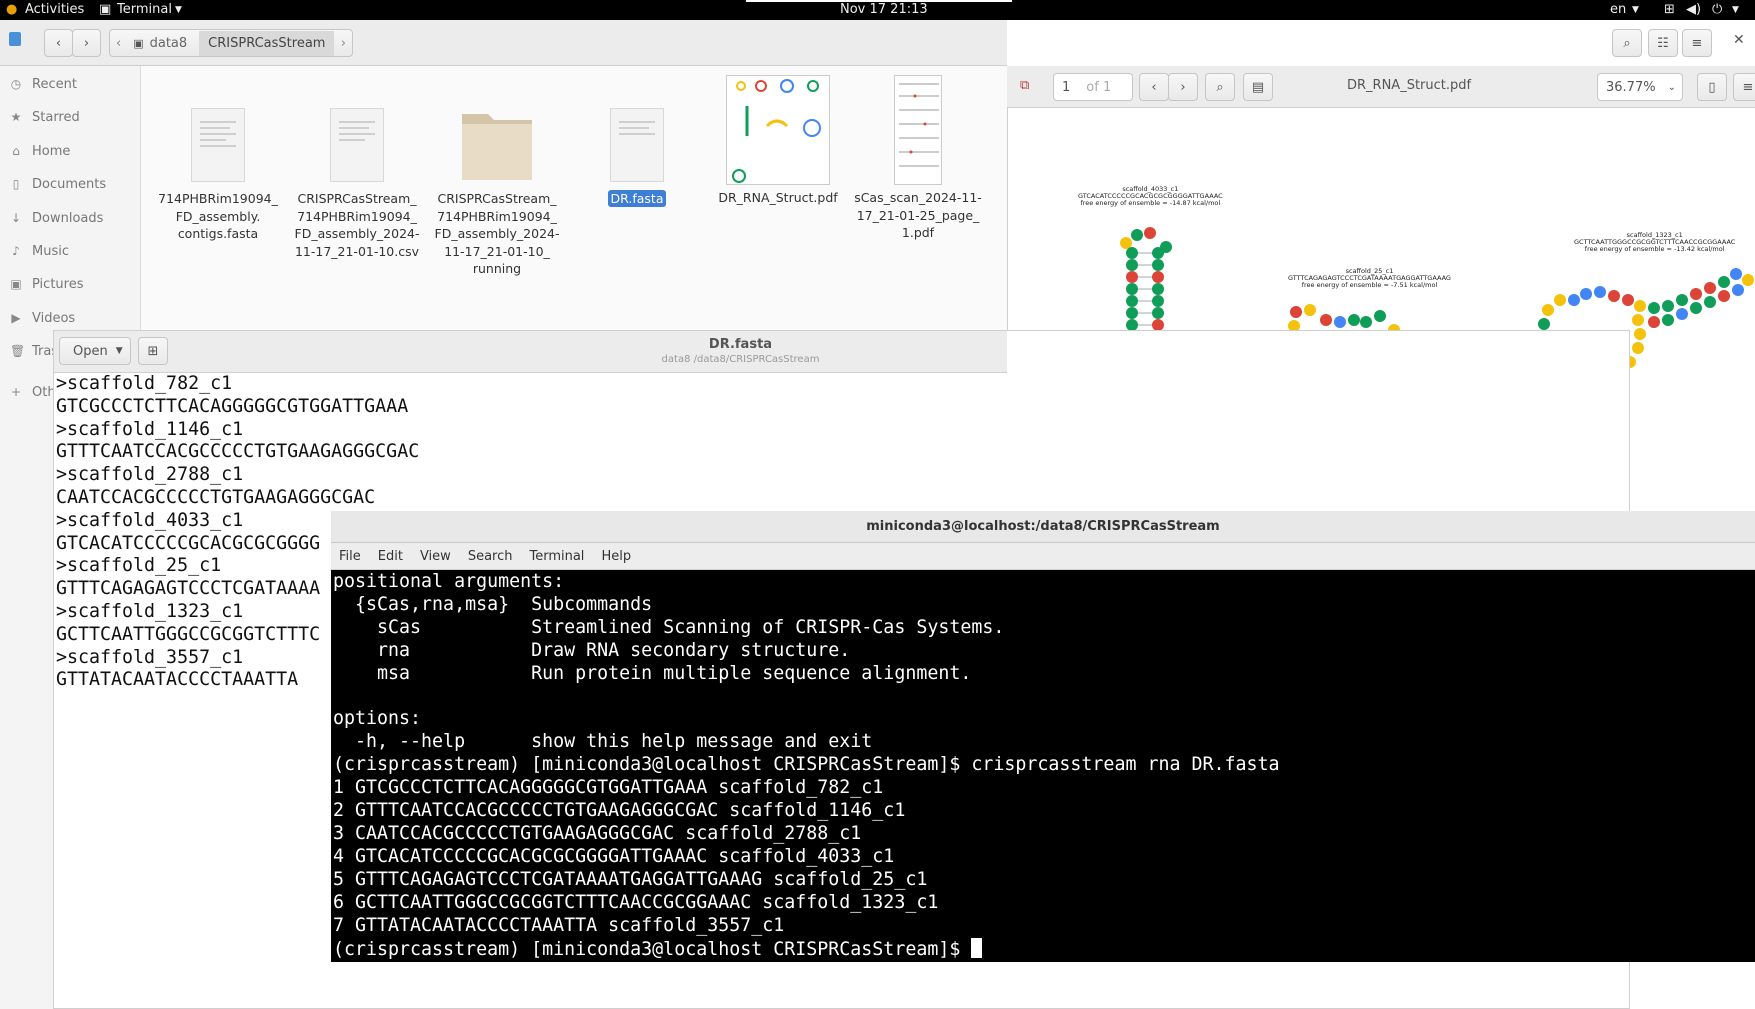 The height and width of the screenshot is (1009, 1755). I want to click on document-title: DR.fasta, so click(740, 344).